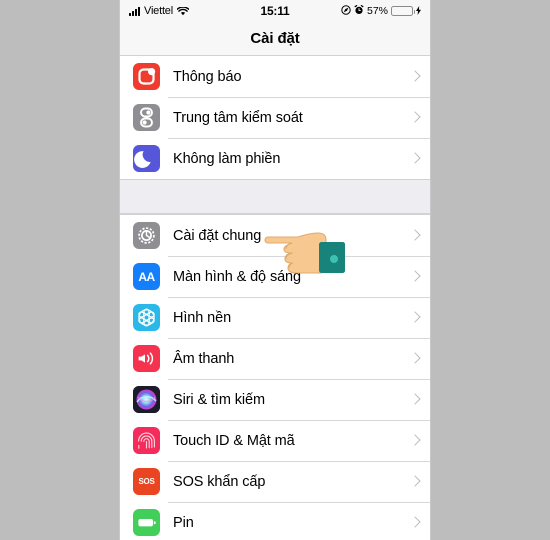  Describe the element at coordinates (237, 276) in the screenshot. I see `settings-row-label: Màn hình & độ sáng` at that location.